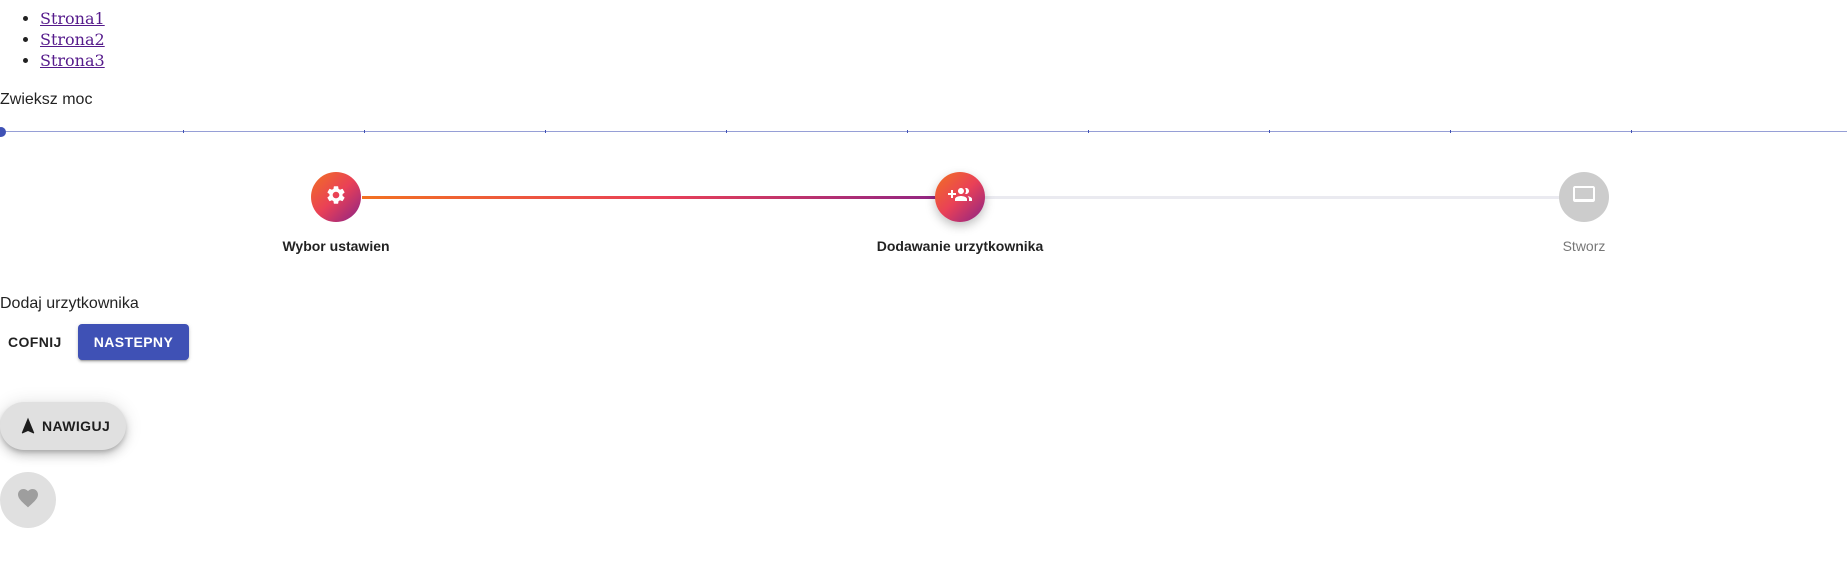  I want to click on group-add-icon, so click(960, 197).